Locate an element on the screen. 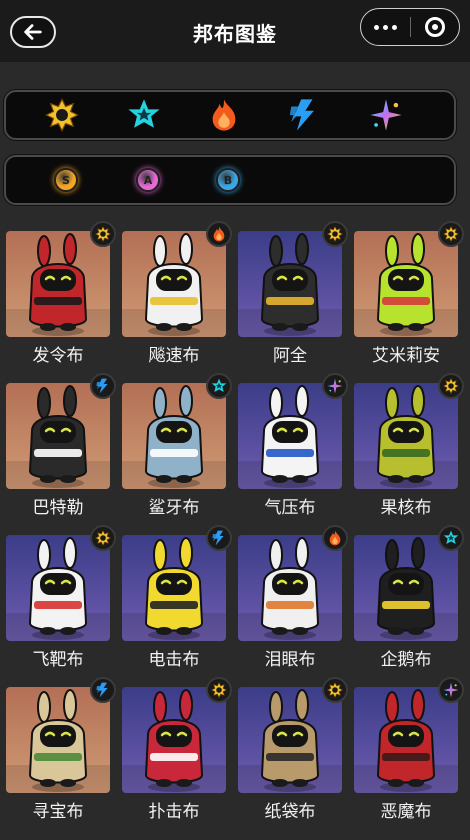 This screenshot has height=840, width=470. bangboo-name: 飞靶布 is located at coordinates (58, 657).